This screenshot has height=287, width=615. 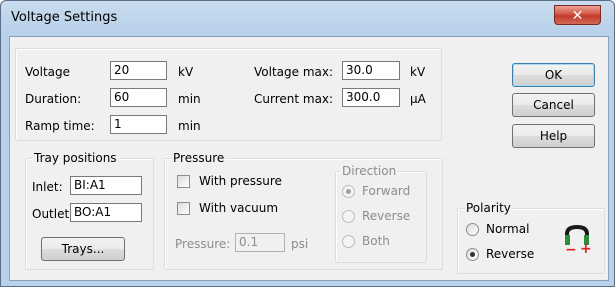 What do you see at coordinates (418, 99) in the screenshot?
I see `current-max-unit: μA` at bounding box center [418, 99].